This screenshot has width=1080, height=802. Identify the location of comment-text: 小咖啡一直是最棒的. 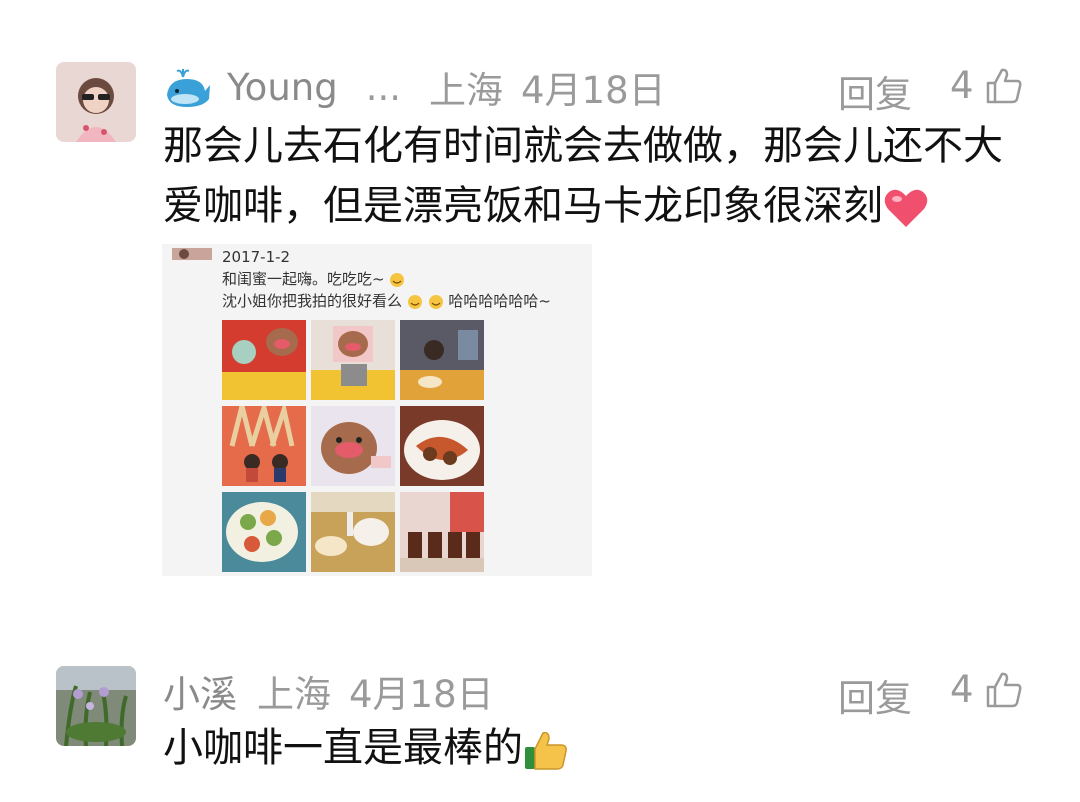
(598, 748).